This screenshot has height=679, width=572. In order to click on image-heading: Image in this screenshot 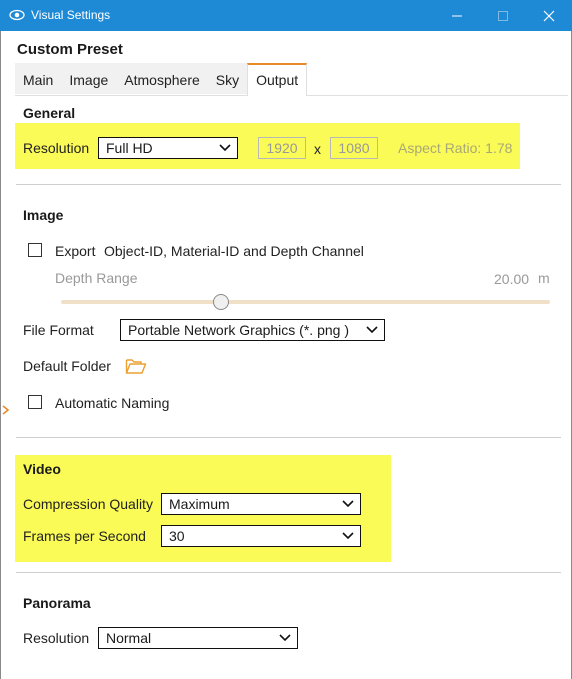, I will do `click(43, 215)`.